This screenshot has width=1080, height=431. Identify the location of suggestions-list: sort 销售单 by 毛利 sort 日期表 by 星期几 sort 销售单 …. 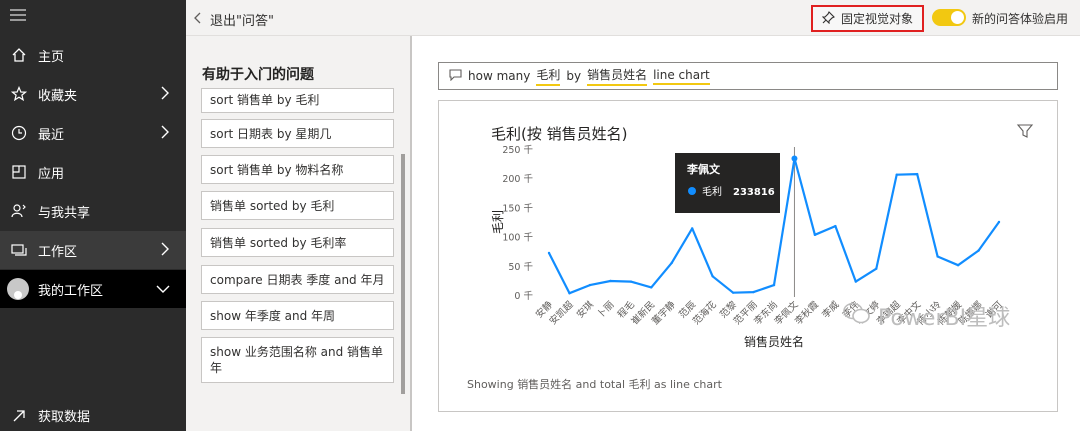
(297, 258).